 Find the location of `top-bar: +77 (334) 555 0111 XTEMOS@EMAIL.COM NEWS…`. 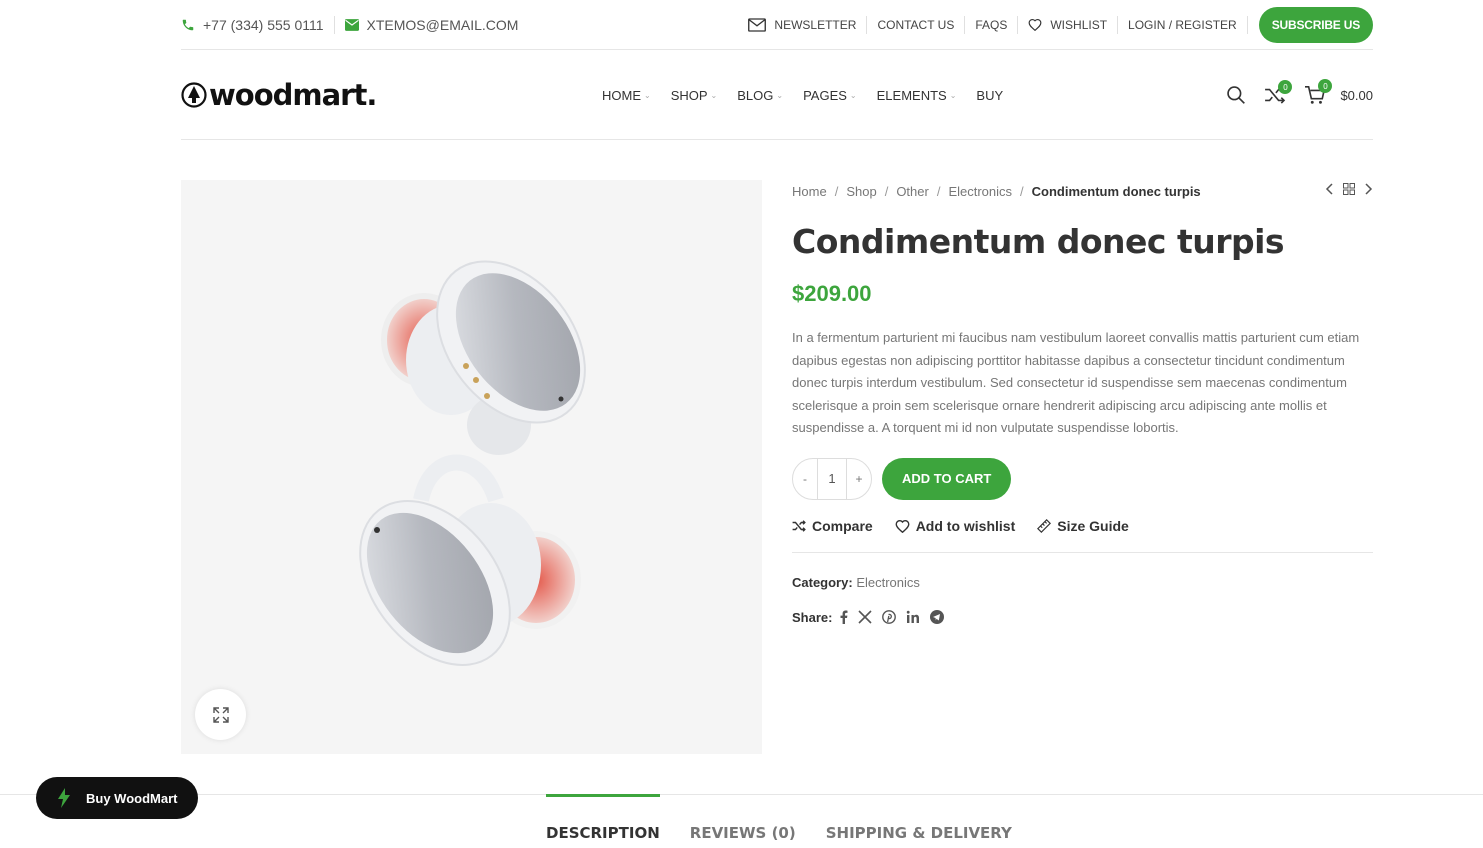

top-bar: +77 (334) 555 0111 XTEMOS@EMAIL.COM NEWS… is located at coordinates (777, 25).